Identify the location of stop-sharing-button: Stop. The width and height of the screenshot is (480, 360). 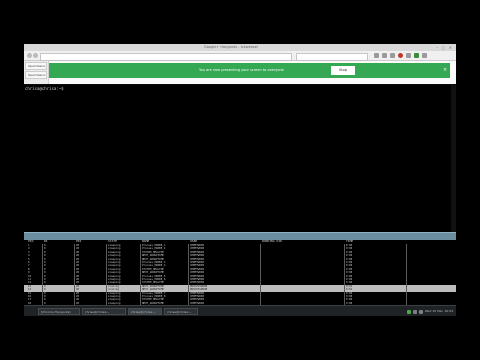
(343, 70).